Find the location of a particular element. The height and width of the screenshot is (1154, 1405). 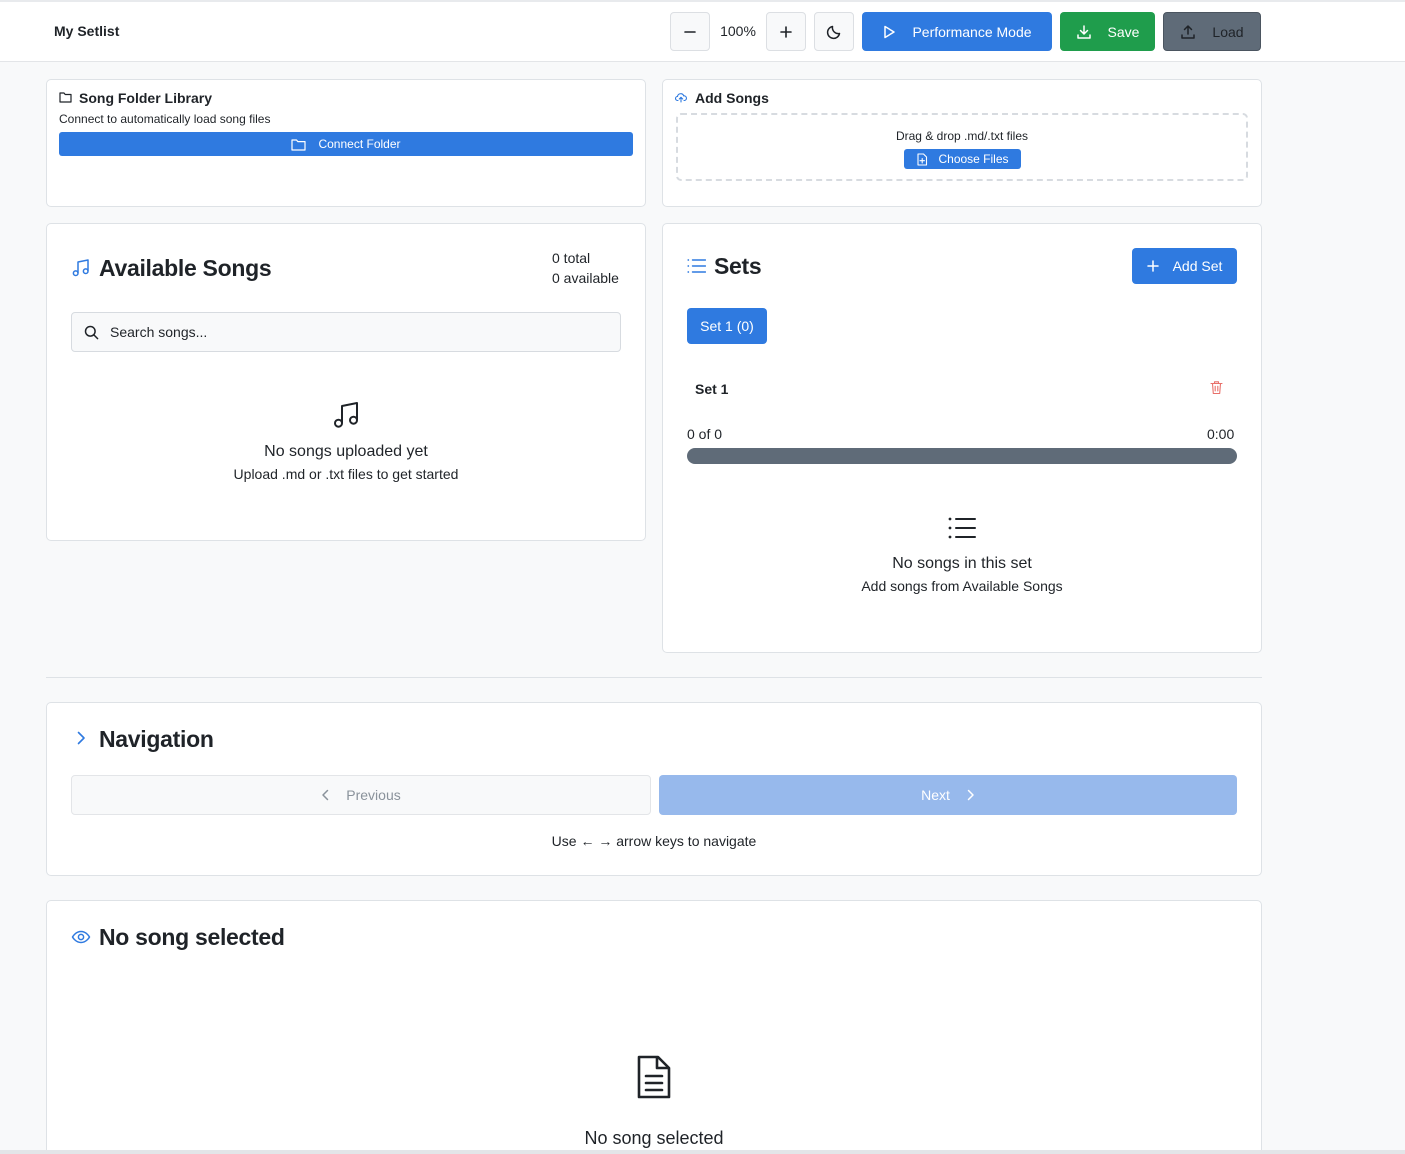

trash-icon is located at coordinates (1216, 387).